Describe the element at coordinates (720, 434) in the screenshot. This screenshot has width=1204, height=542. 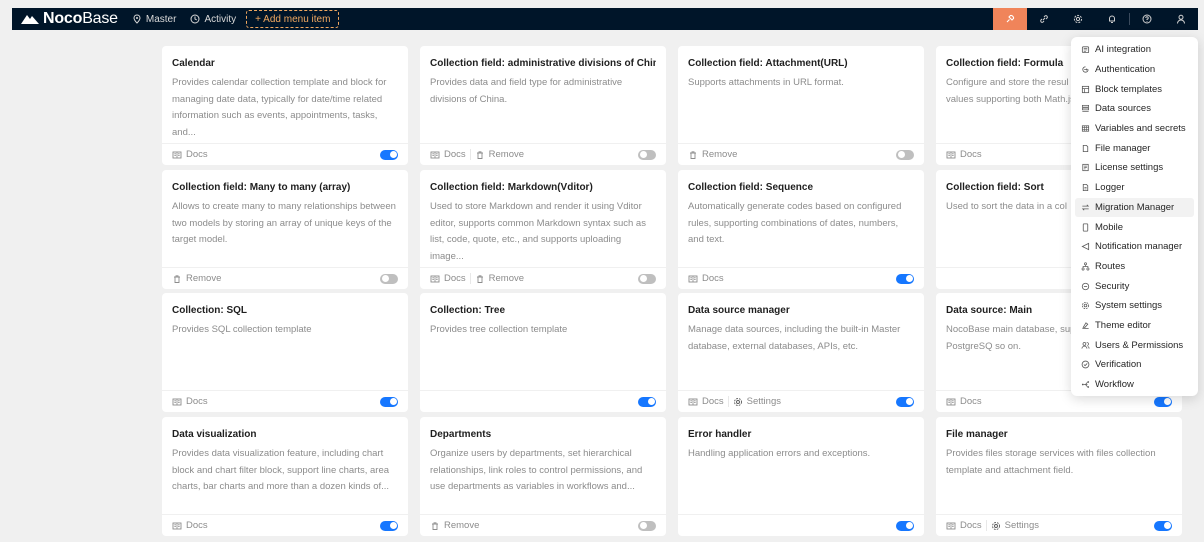
I see `plugin-title: Error handler` at that location.